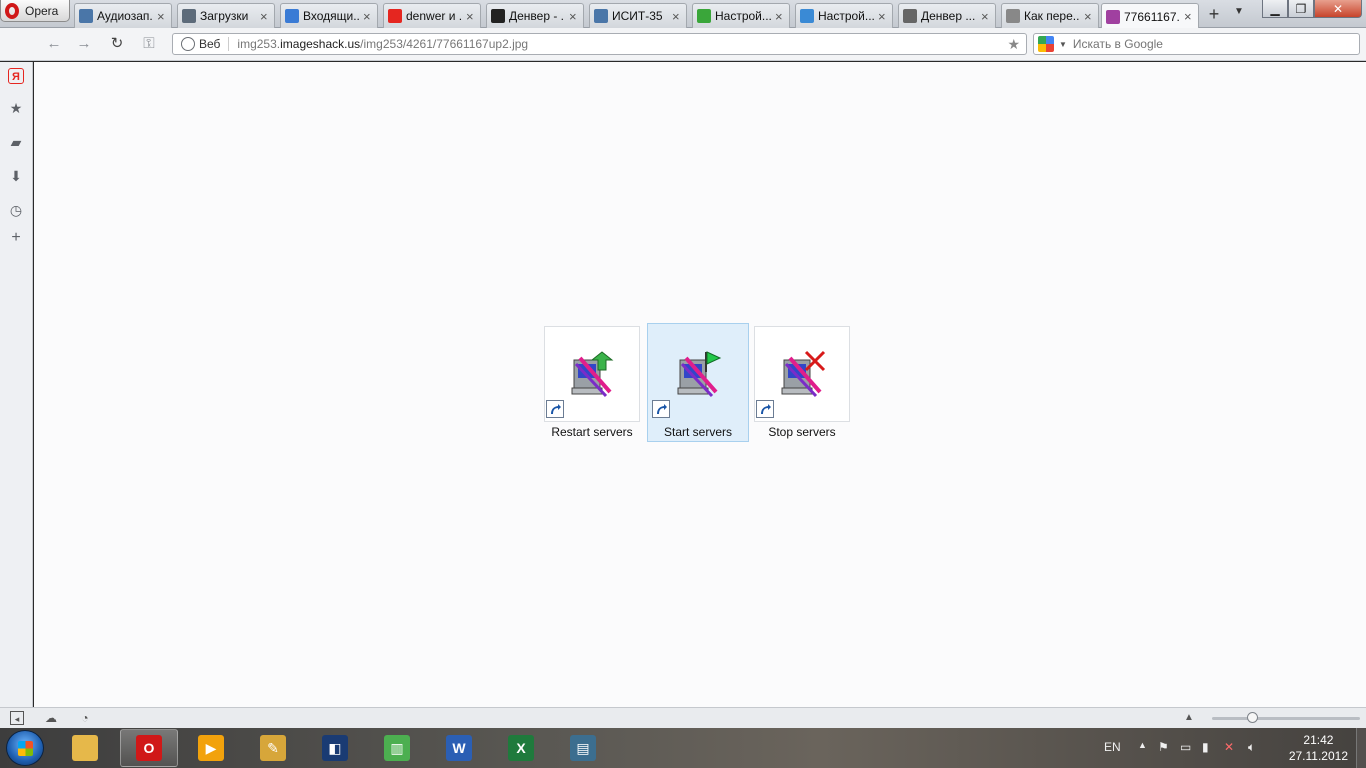  I want to click on view-up-icon: ▲, so click(1189, 718).